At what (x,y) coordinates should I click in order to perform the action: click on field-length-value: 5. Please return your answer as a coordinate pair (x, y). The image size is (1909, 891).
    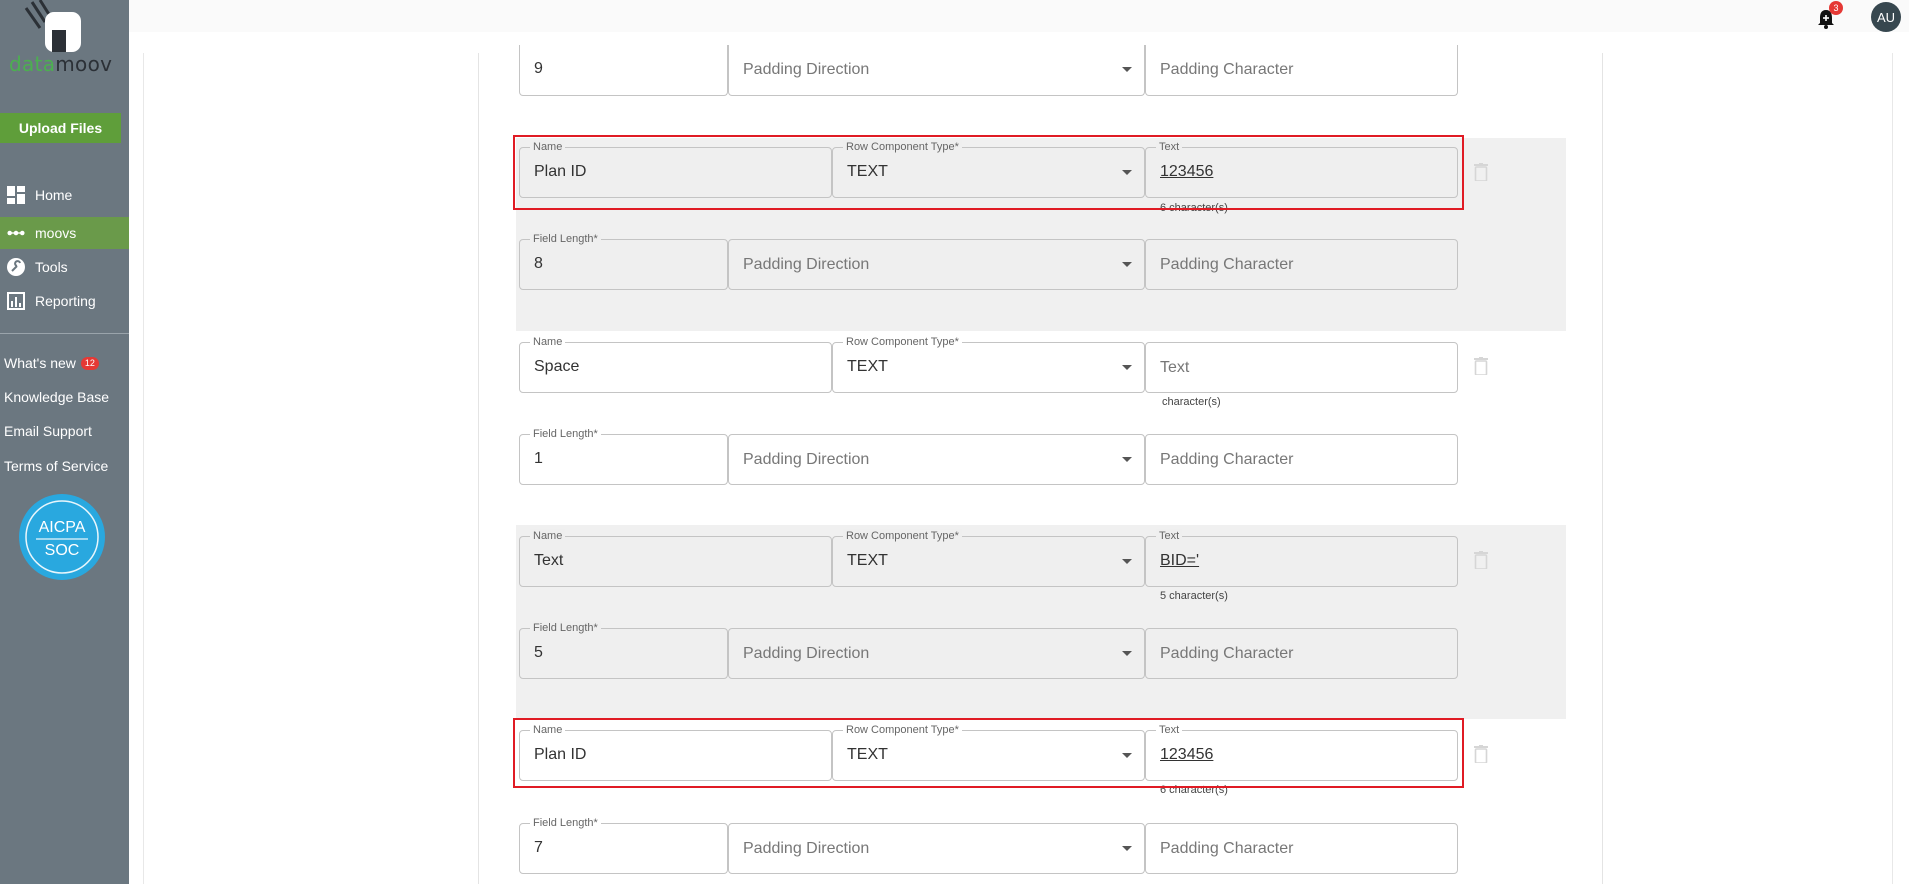
    Looking at the image, I should click on (538, 652).